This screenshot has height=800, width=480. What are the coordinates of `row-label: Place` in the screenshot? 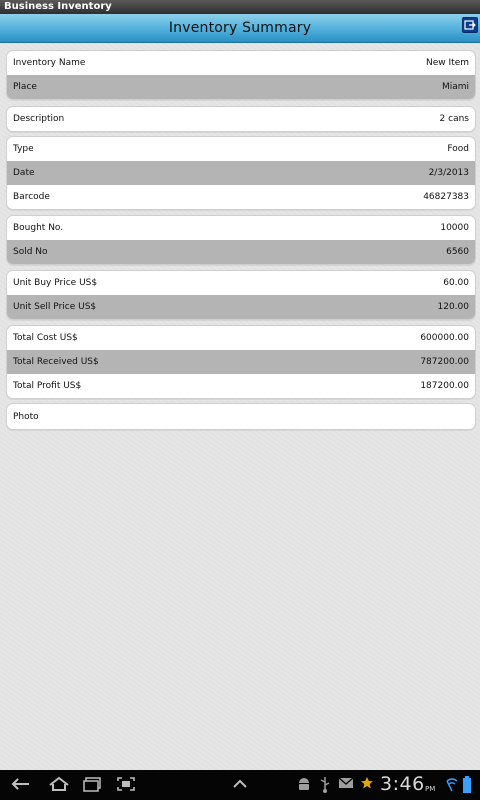 It's located at (25, 87).